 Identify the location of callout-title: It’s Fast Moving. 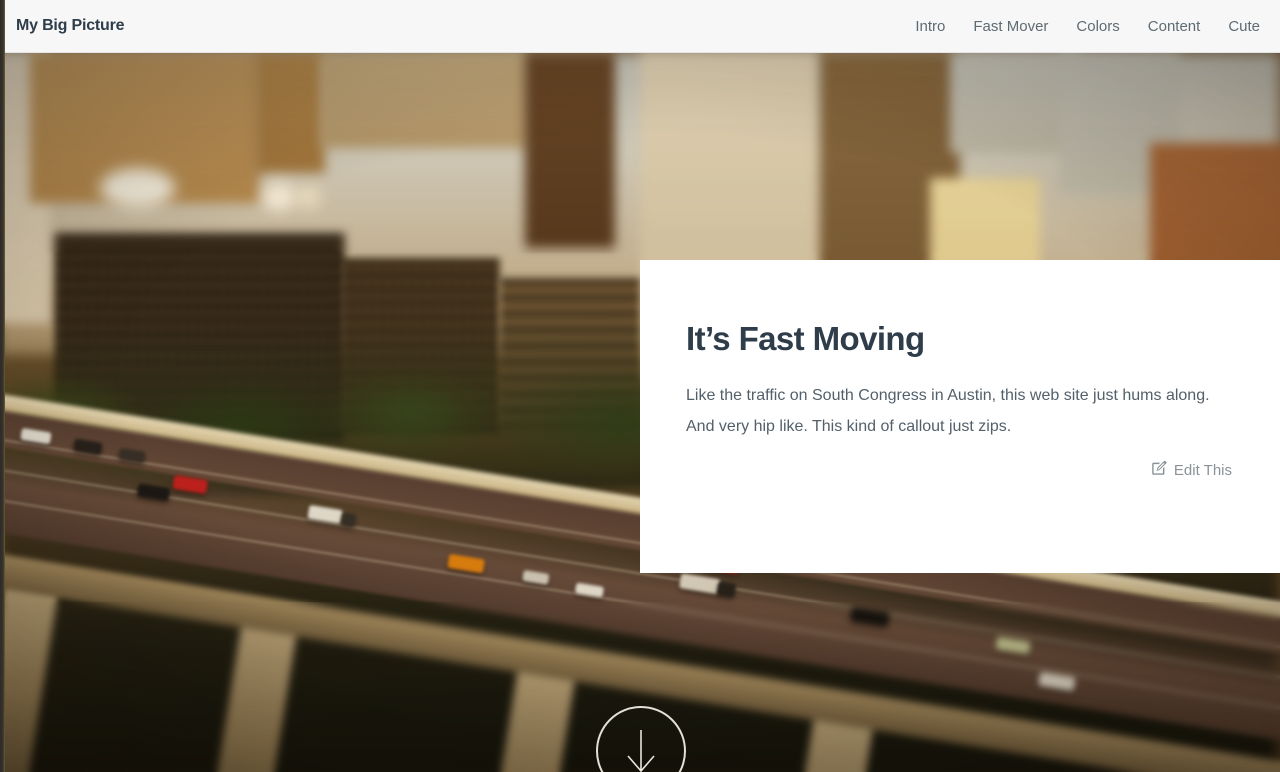
(805, 338).